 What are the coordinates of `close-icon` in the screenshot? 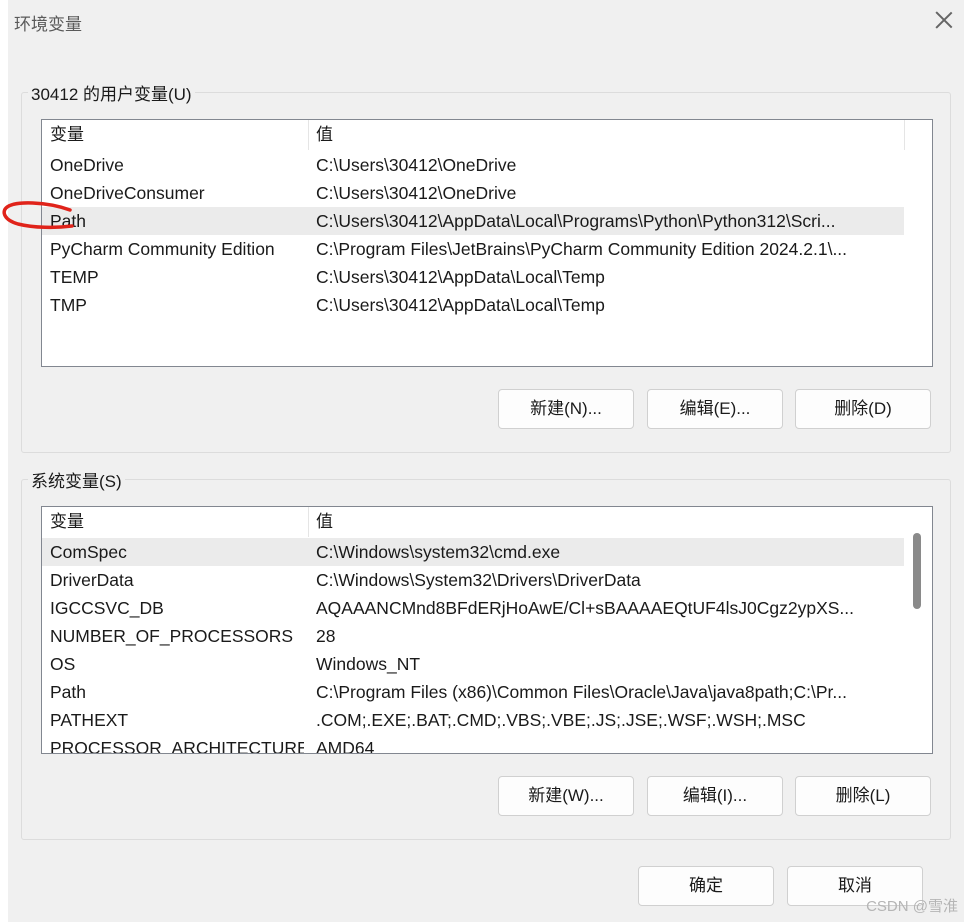 It's located at (944, 20).